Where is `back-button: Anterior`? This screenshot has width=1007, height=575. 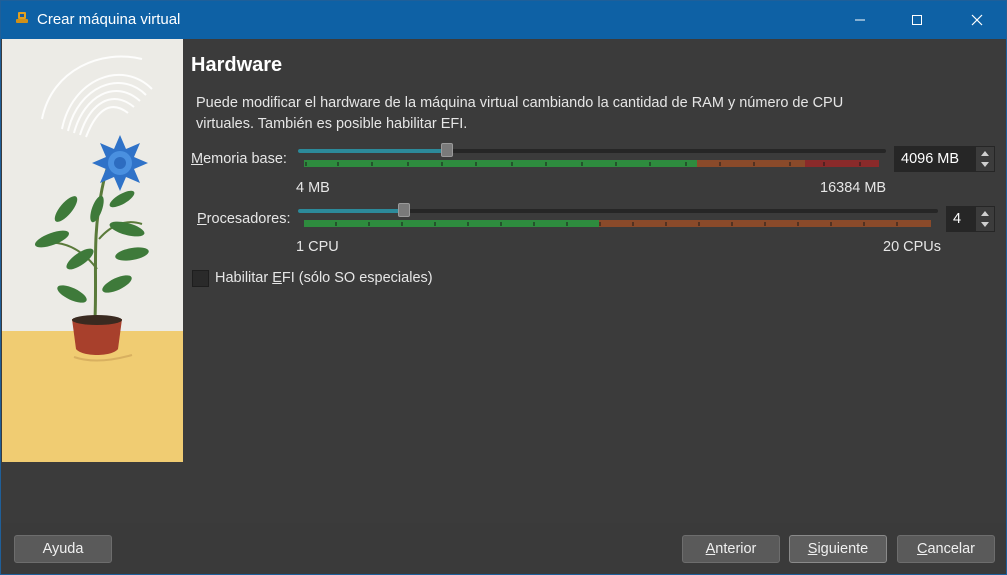
back-button: Anterior is located at coordinates (731, 549).